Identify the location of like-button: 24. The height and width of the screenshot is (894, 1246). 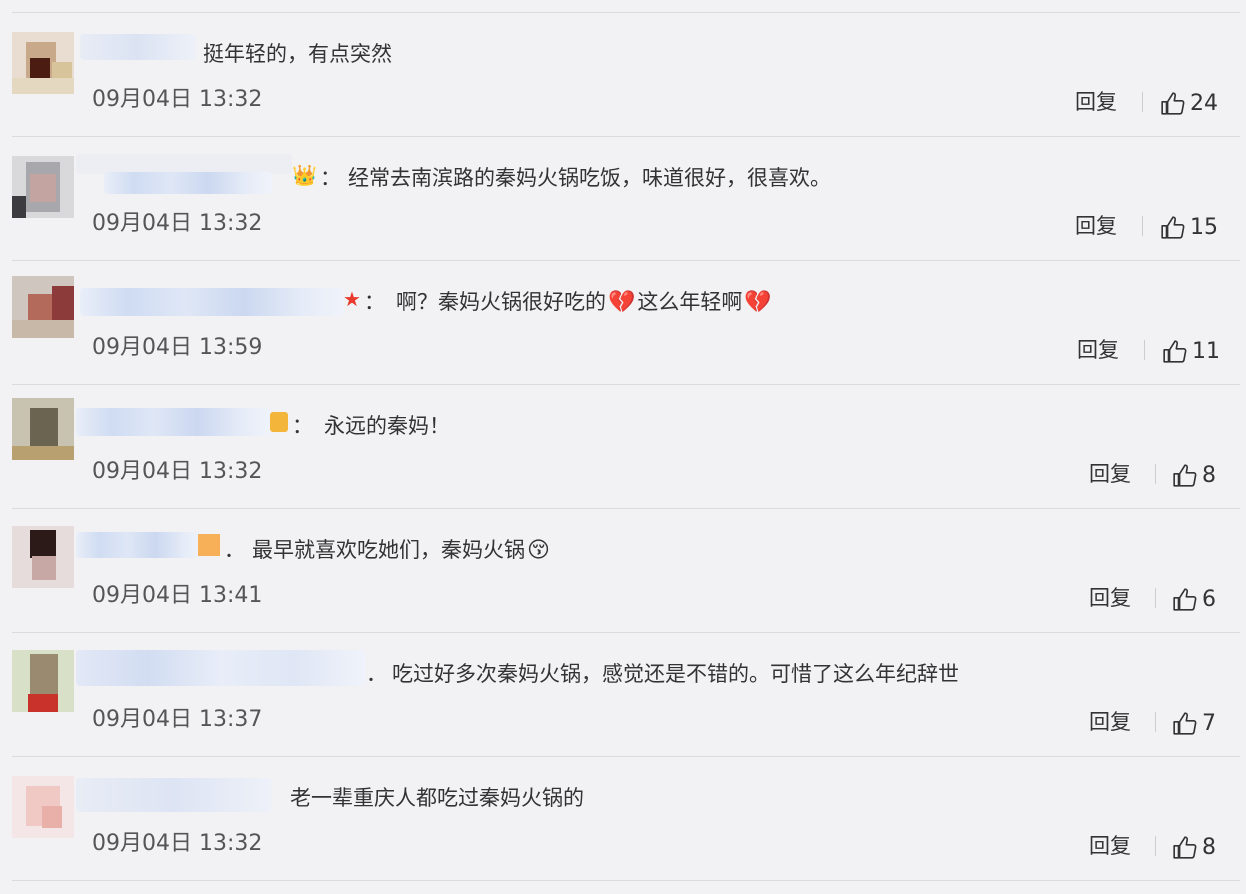
(1189, 104).